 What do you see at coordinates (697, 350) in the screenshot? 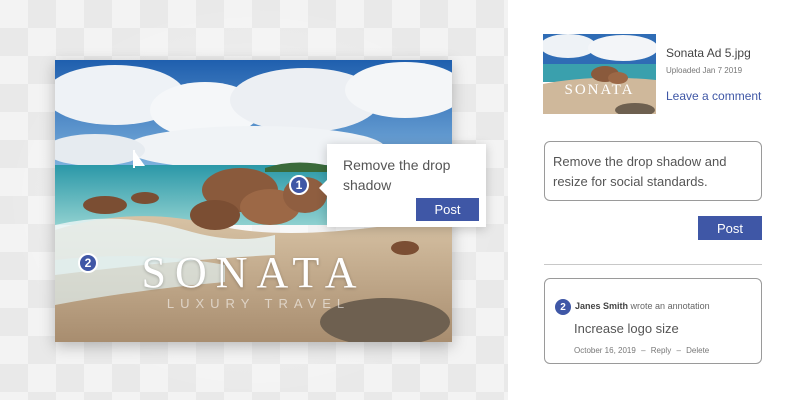
I see `delete-link: Delete` at bounding box center [697, 350].